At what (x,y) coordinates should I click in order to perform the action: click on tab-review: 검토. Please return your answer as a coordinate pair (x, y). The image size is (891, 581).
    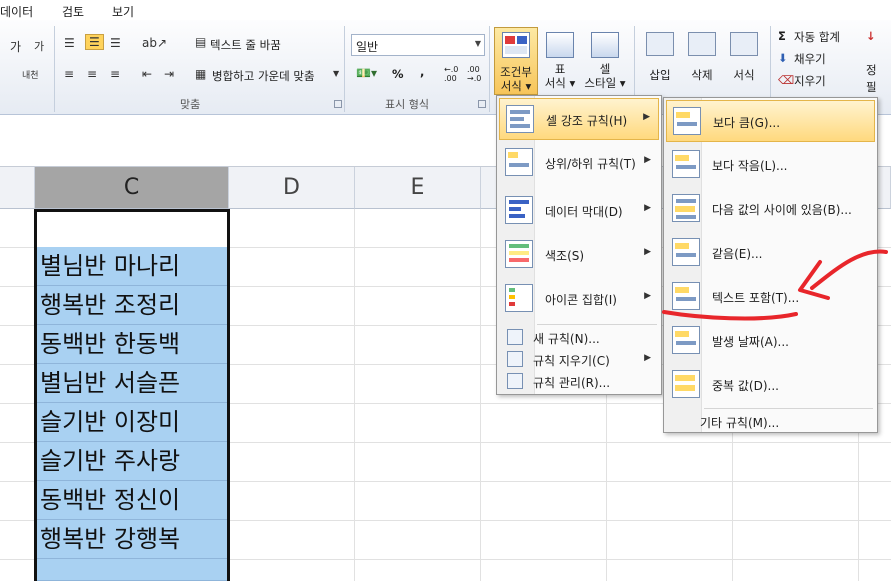
    Looking at the image, I should click on (73, 11).